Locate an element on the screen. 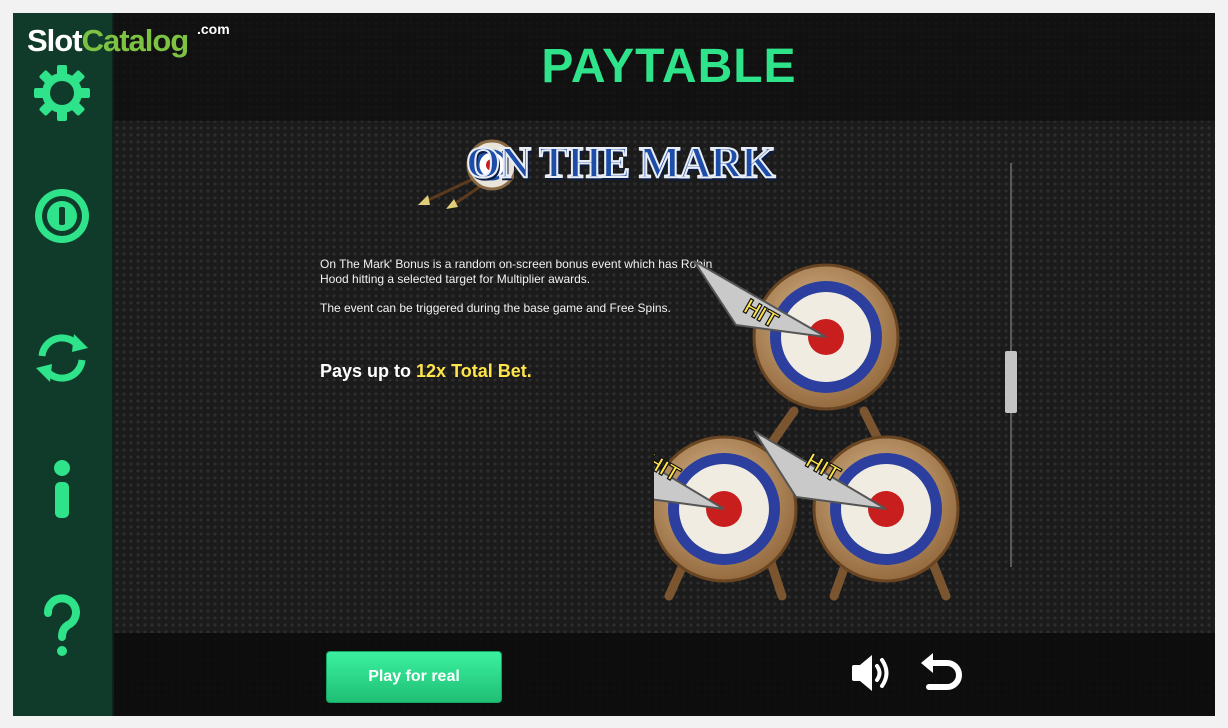 The image size is (1228, 728). sound-button is located at coordinates (872, 675).